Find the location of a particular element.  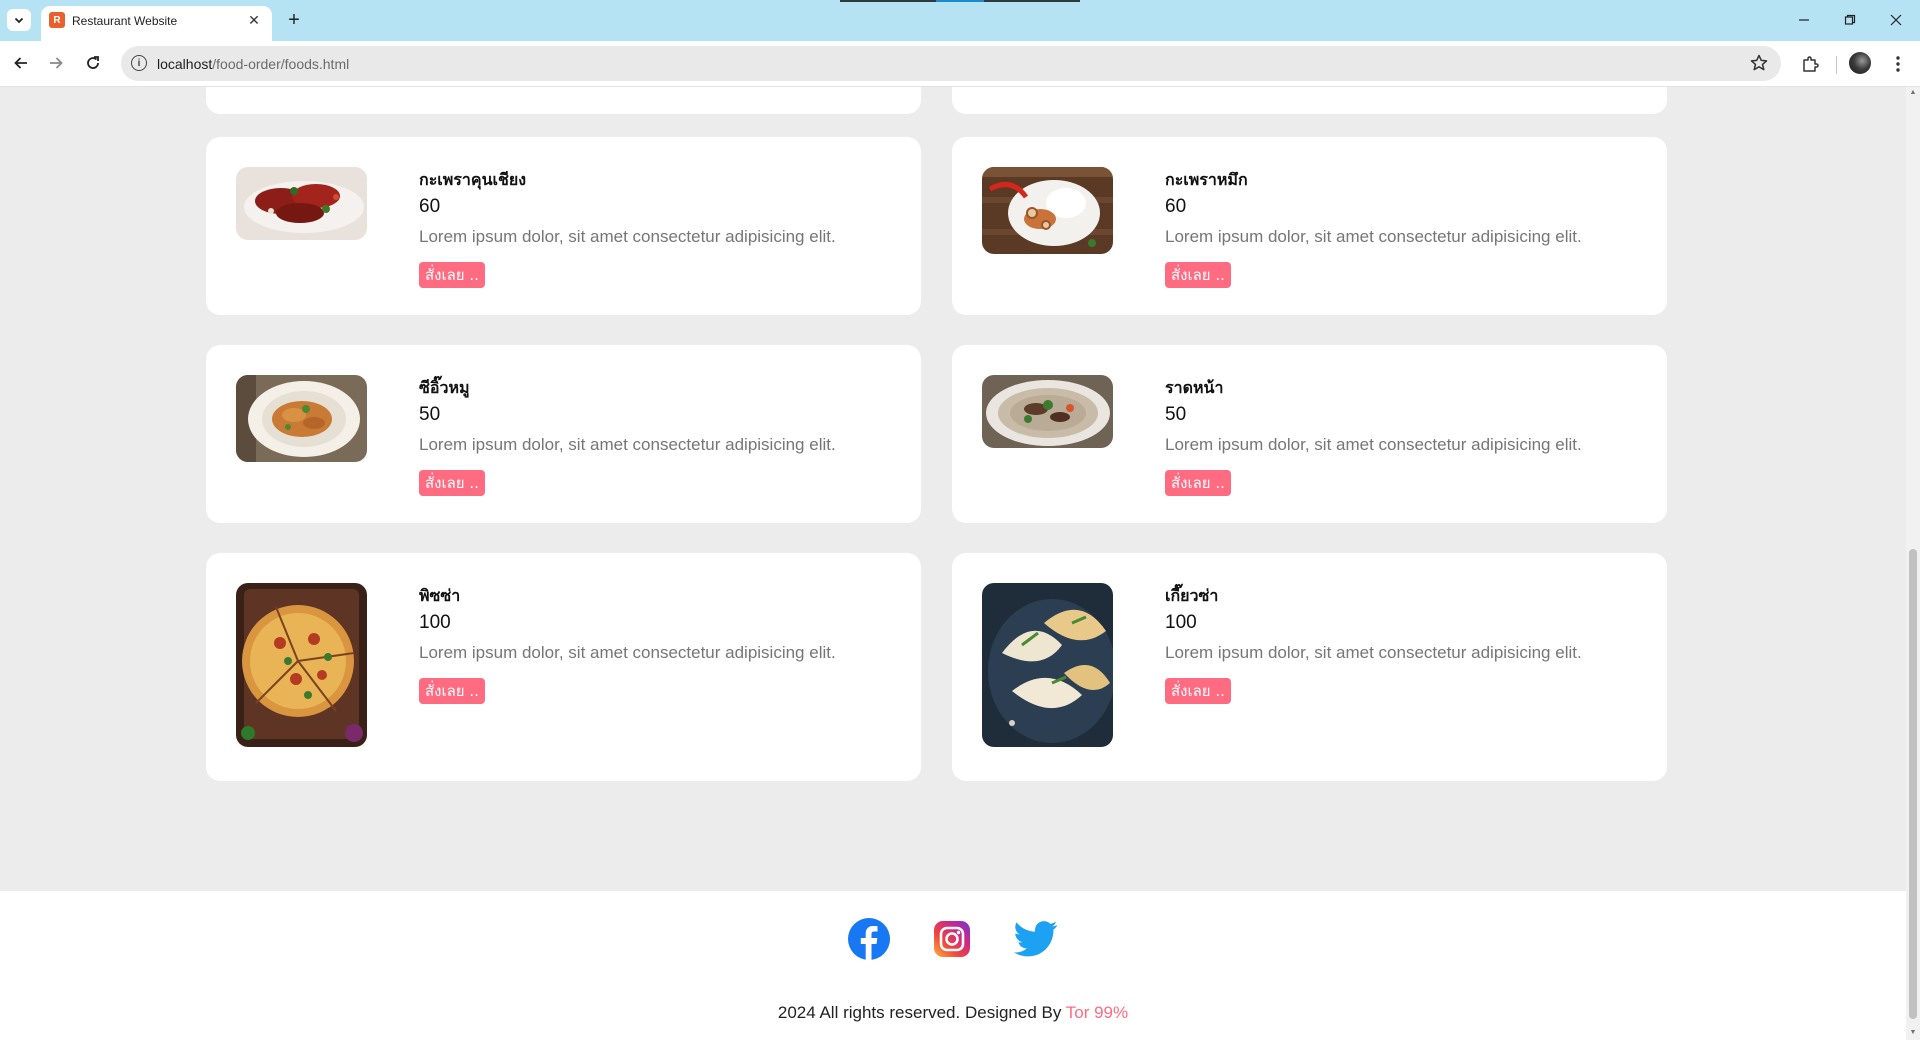

food-image-pizza is located at coordinates (301, 665).